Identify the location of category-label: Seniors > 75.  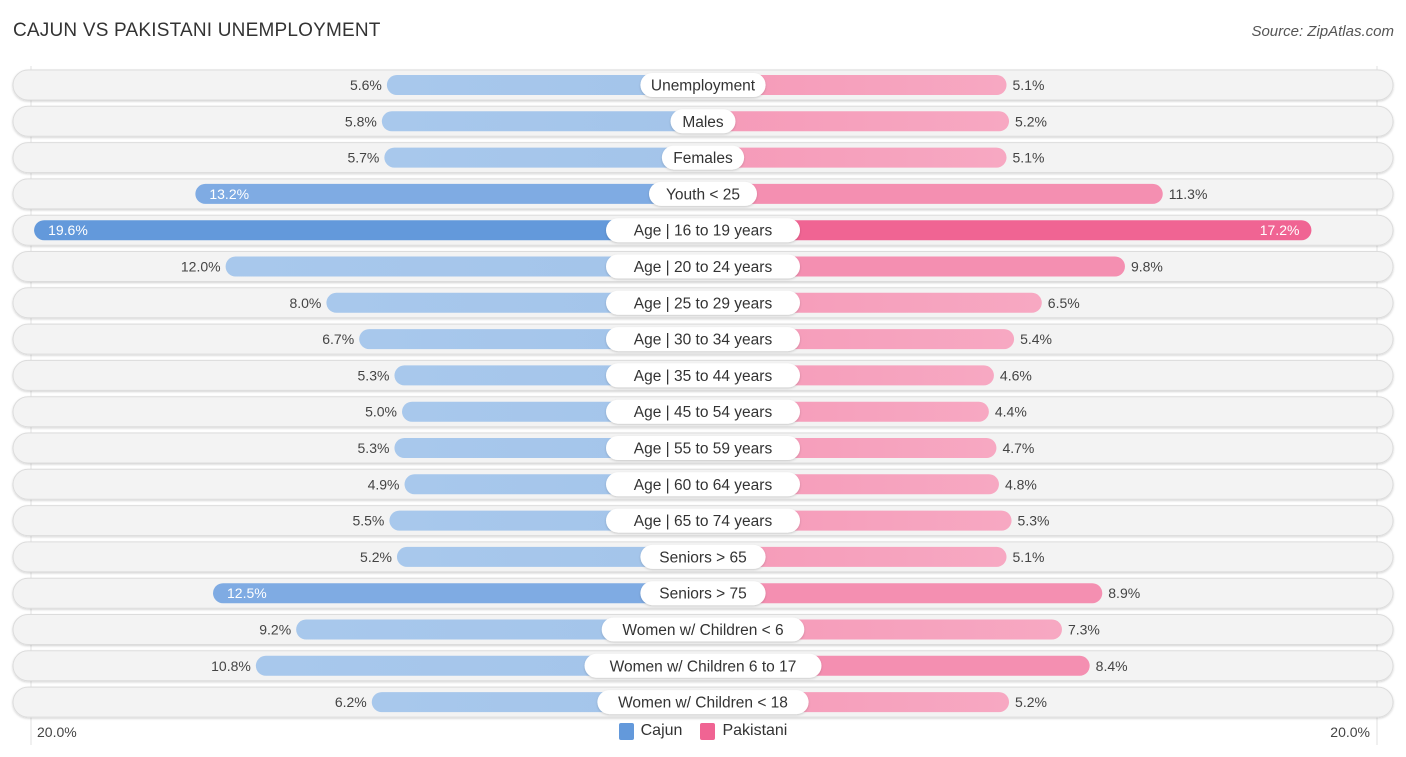
(702, 594).